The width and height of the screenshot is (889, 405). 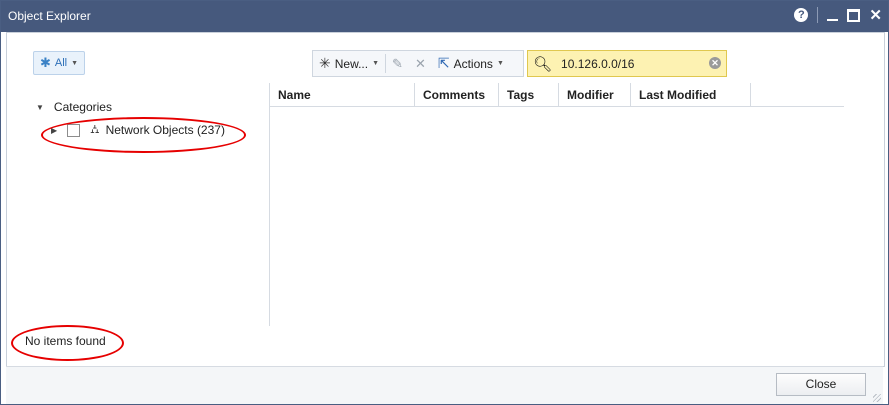 I want to click on column-header-modifier: Modifier, so click(x=595, y=94).